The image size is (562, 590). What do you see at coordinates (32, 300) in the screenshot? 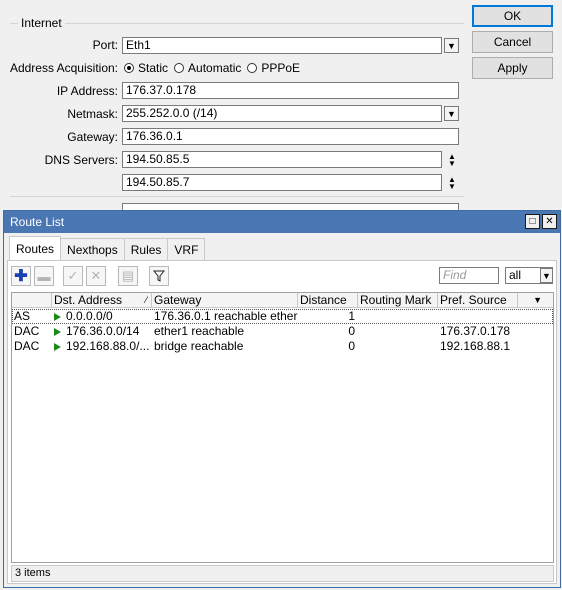
I see `column-header-flags` at bounding box center [32, 300].